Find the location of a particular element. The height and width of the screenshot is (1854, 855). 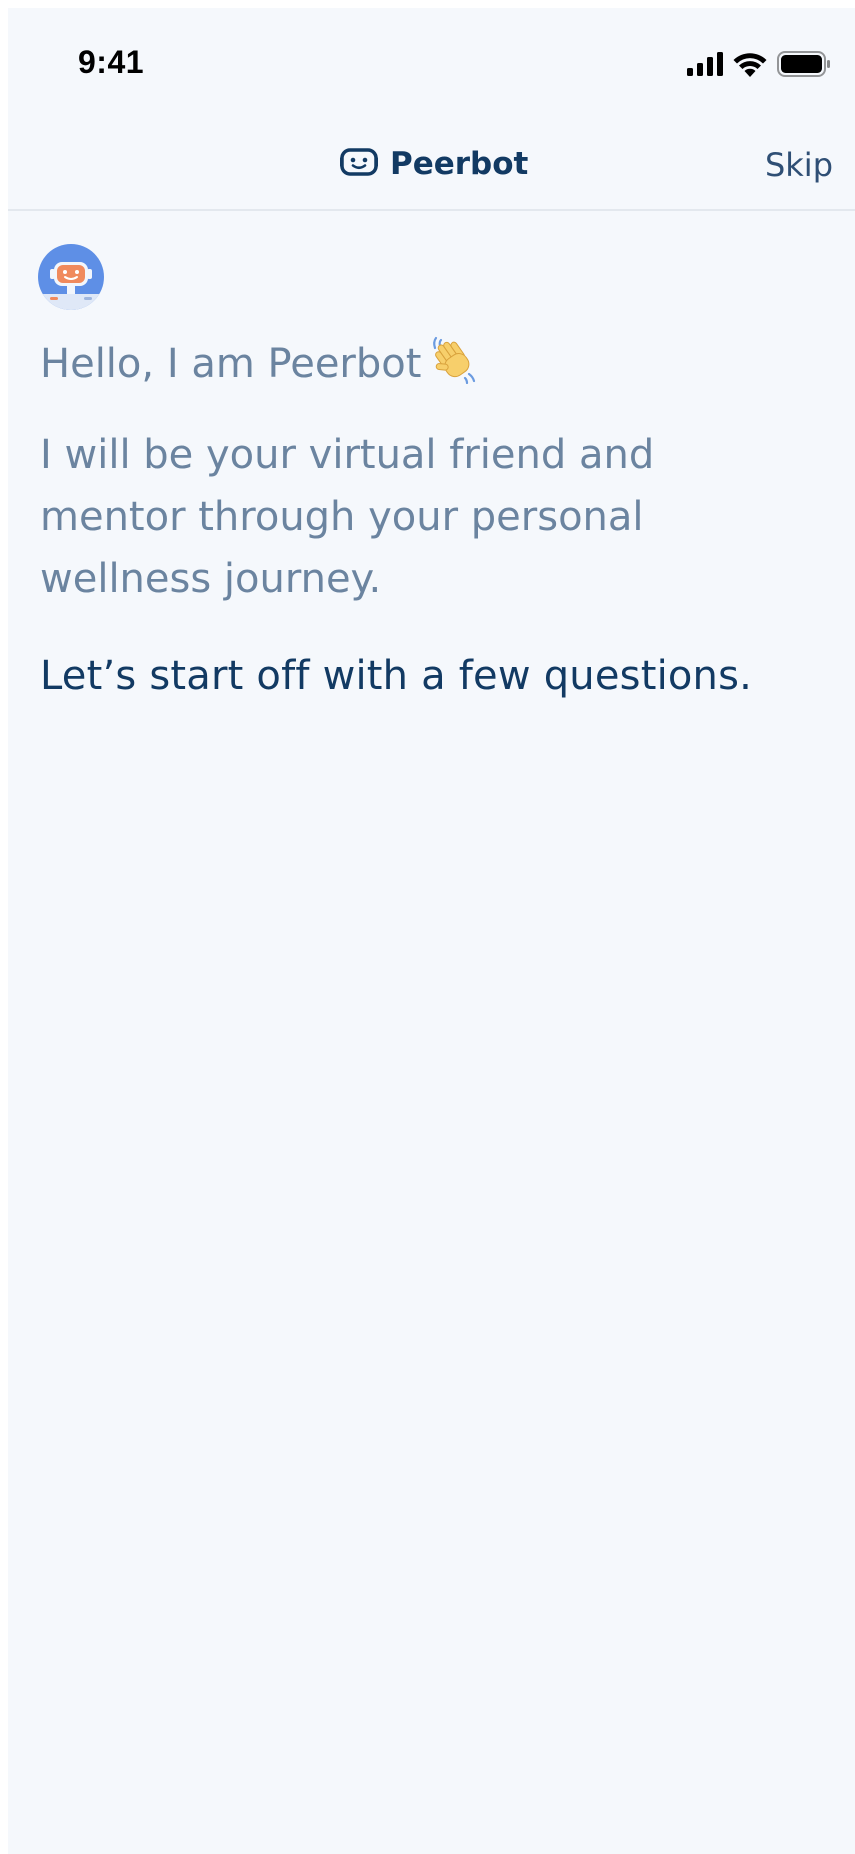

intro-line: wellness journey. is located at coordinates (211, 579).